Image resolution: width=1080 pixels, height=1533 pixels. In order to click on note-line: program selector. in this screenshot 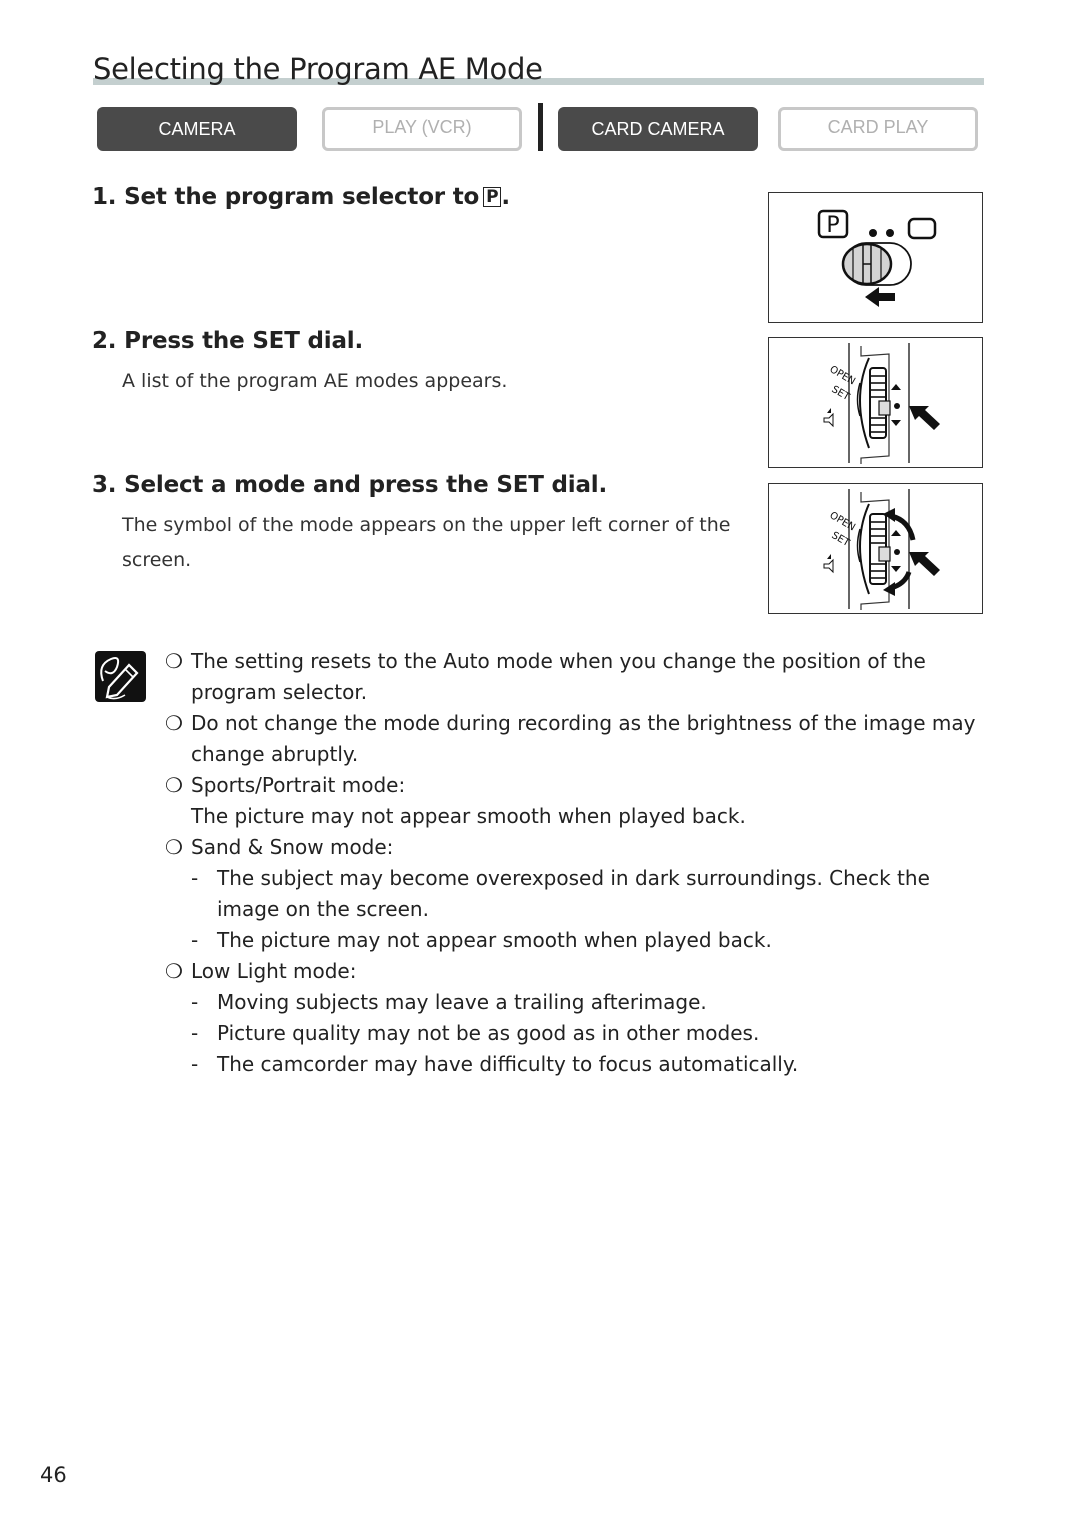, I will do `click(279, 692)`.